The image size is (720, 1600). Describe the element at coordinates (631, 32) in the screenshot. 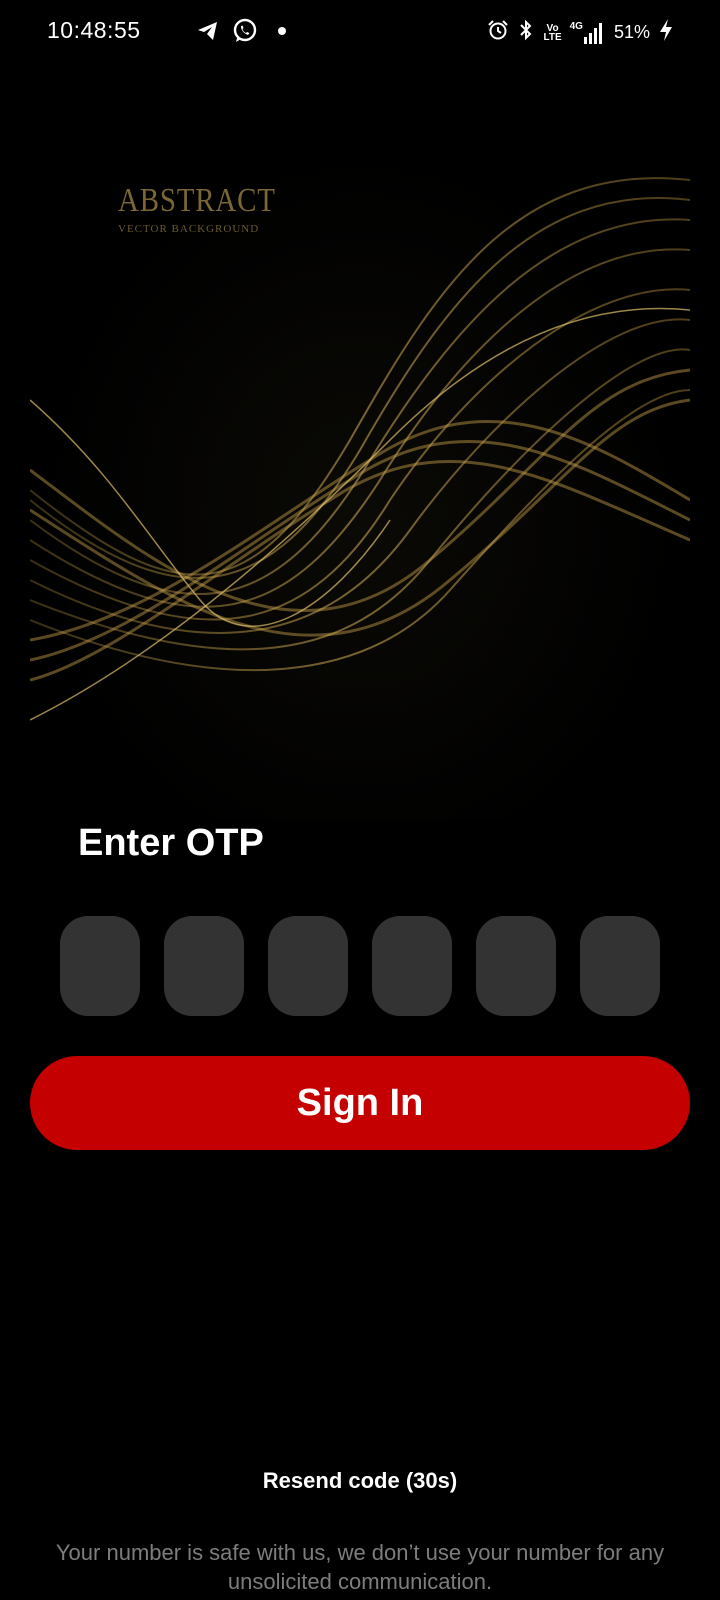

I see `battery-level: 51%` at that location.